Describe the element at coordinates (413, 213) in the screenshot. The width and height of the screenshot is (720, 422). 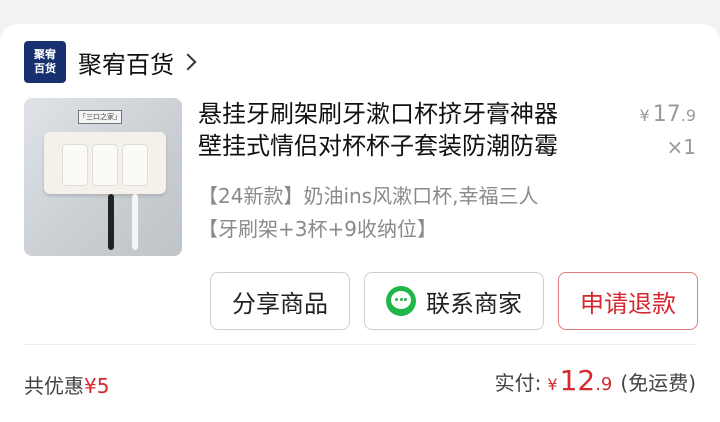
I see `product-spec: 【24新款】奶油ins风漱口杯,幸福三人 【牙刷架+3杯+9收纳位】` at that location.